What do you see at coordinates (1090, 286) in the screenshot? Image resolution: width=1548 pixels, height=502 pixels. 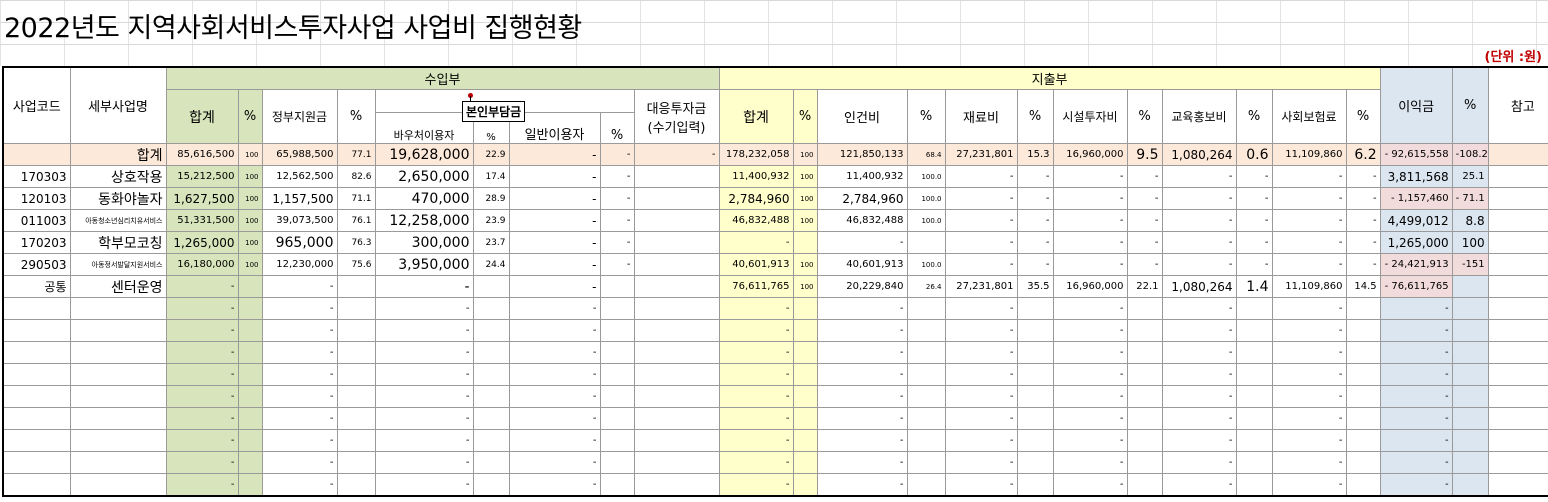 I see `cell: 16,960,000` at bounding box center [1090, 286].